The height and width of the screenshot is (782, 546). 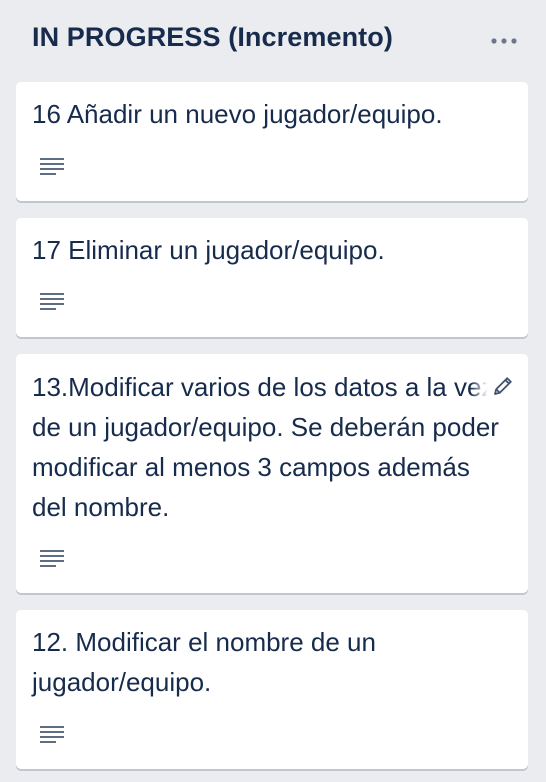 What do you see at coordinates (208, 250) in the screenshot?
I see `card-title: 17 Eliminar un jugador/equipo.` at bounding box center [208, 250].